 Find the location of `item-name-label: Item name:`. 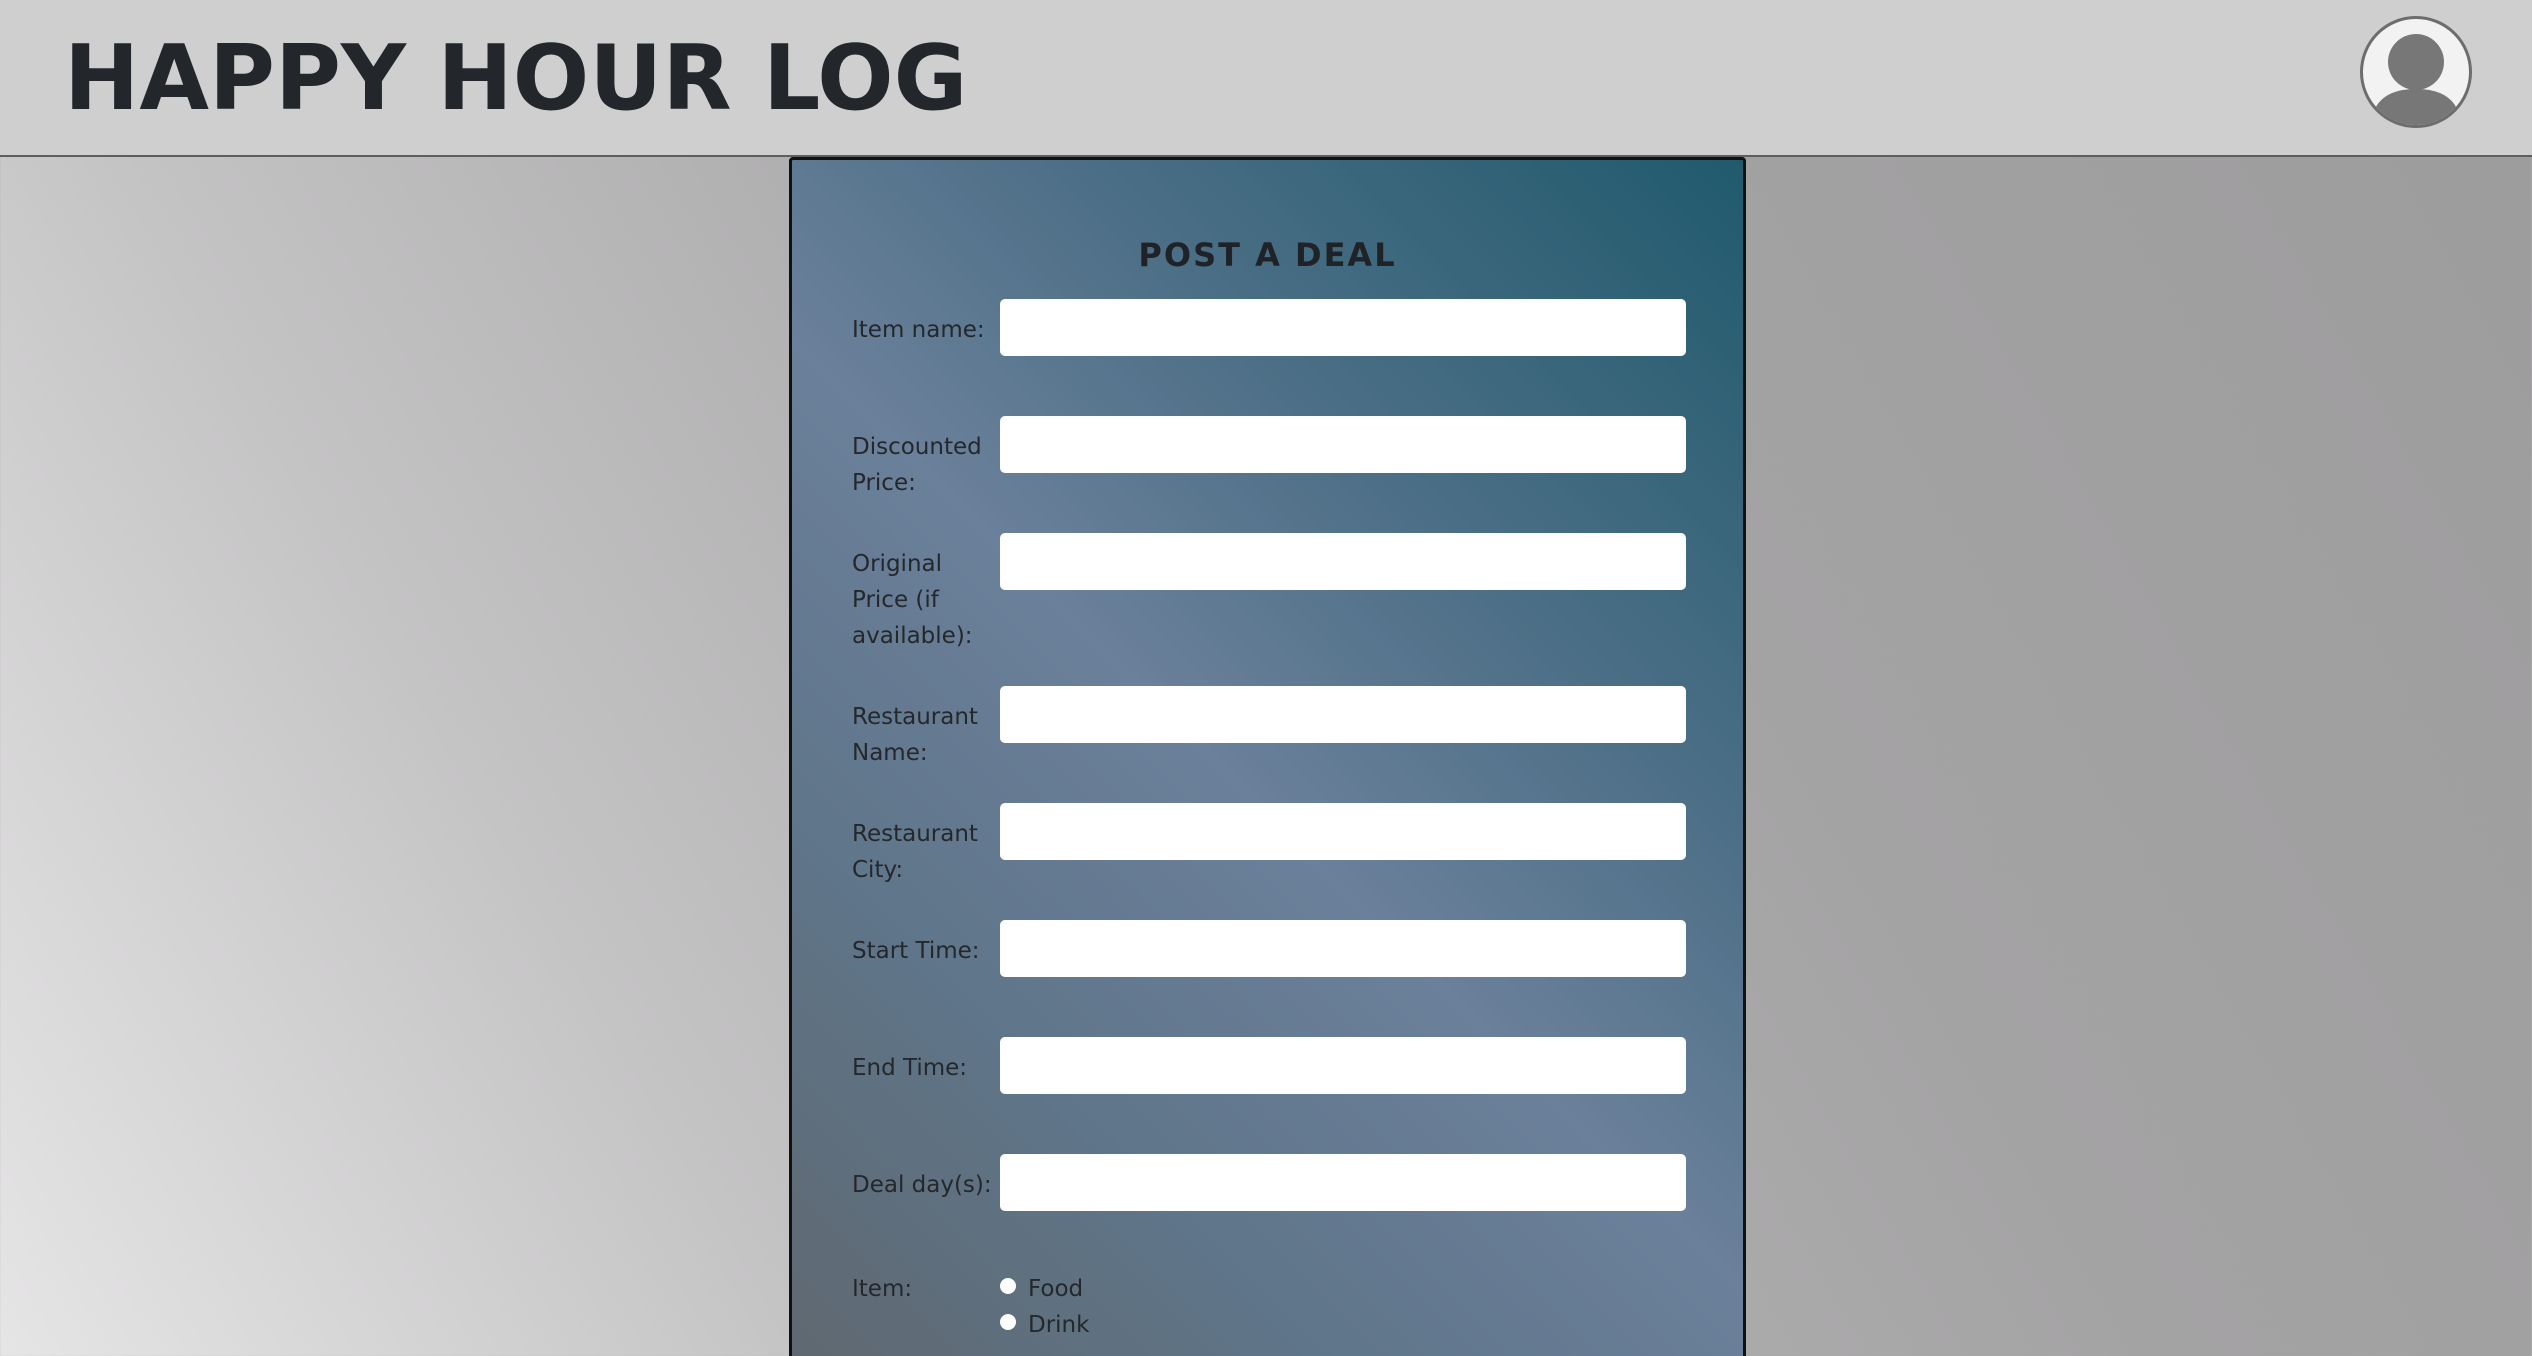

item-name-label: Item name: is located at coordinates (918, 330).